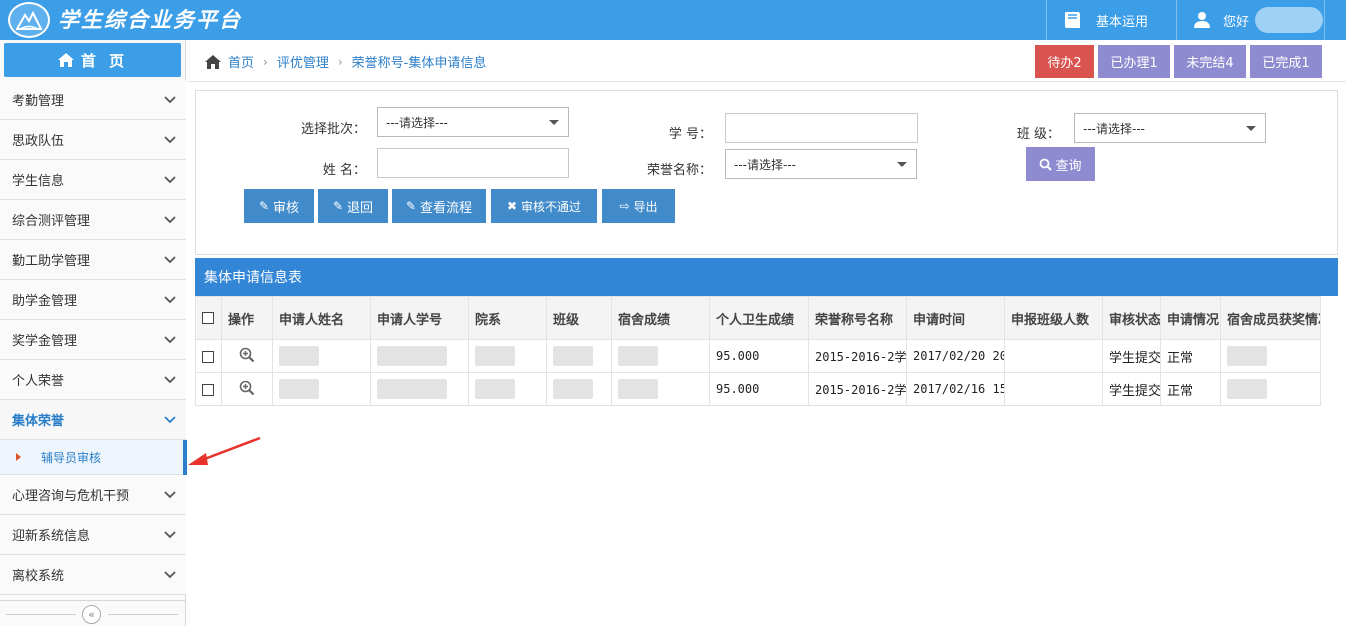 The height and width of the screenshot is (626, 1346). What do you see at coordinates (38, 101) in the screenshot?
I see `sidebar-item-label: 考勤管理` at bounding box center [38, 101].